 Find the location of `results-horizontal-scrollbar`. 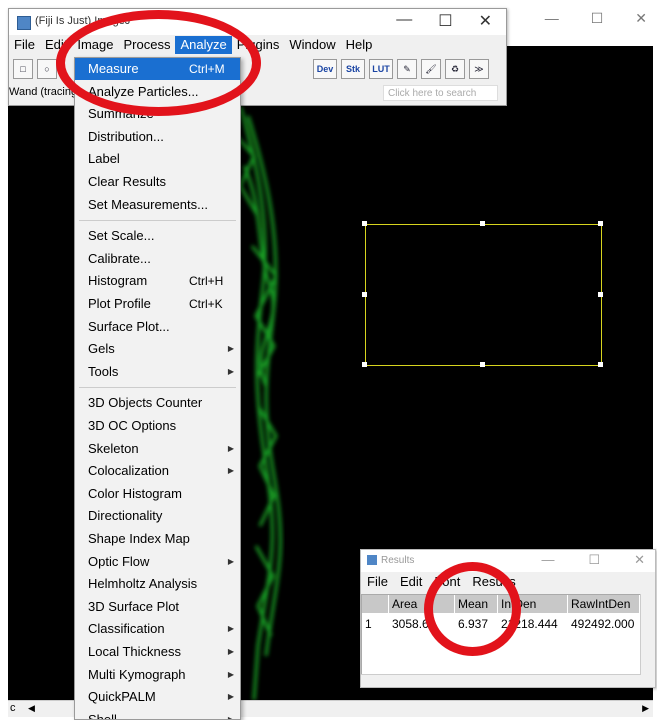

results-horizontal-scrollbar is located at coordinates (501, 680).